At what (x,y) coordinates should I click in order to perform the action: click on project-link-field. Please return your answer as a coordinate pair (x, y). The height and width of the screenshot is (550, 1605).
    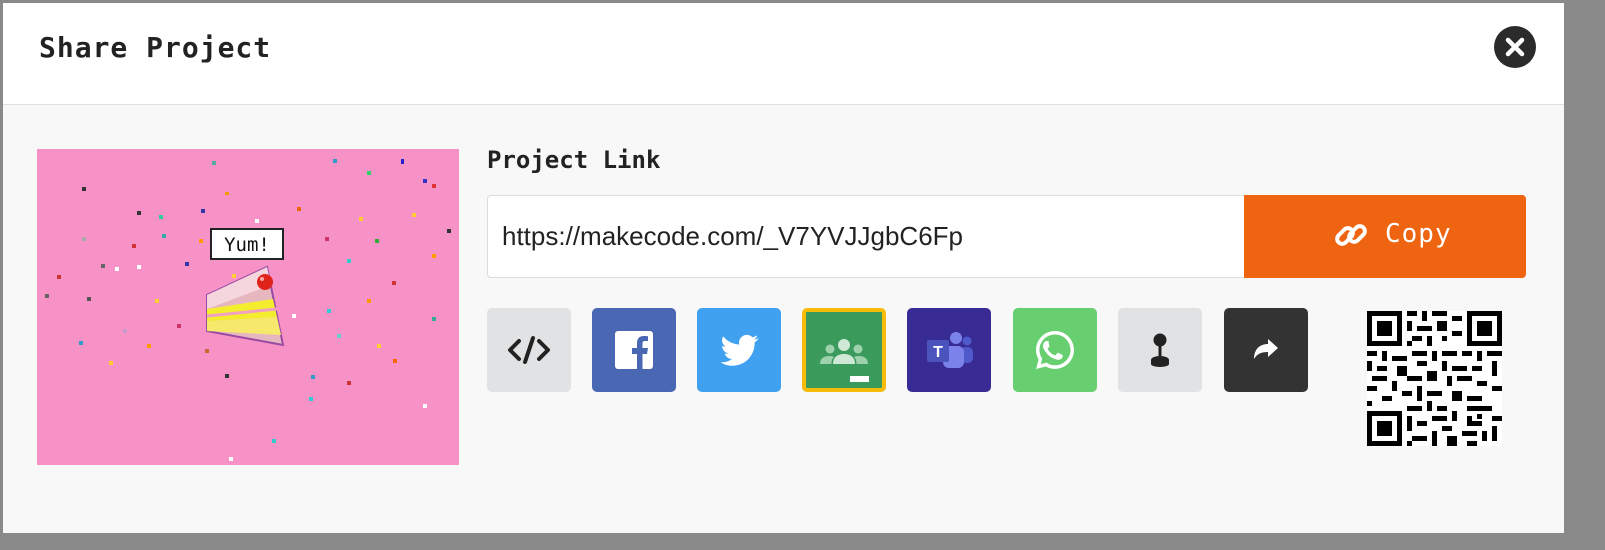
    Looking at the image, I should click on (865, 236).